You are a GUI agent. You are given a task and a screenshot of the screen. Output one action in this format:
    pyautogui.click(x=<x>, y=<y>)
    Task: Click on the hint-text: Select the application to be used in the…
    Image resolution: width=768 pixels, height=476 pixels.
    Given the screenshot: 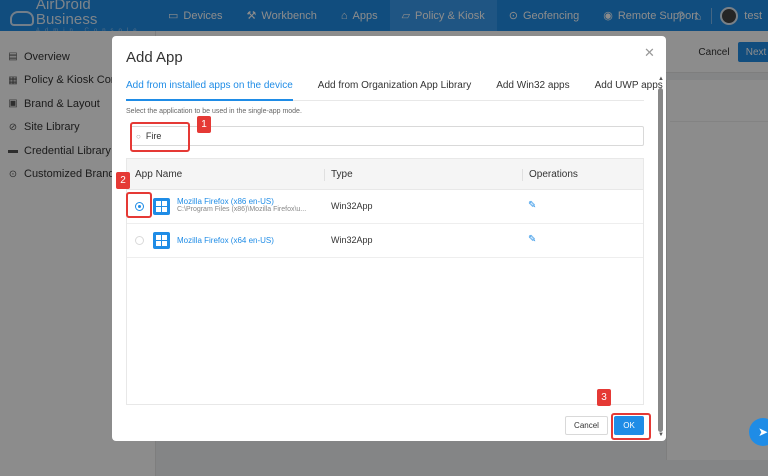 What is the action you would take?
    pyautogui.click(x=214, y=111)
    